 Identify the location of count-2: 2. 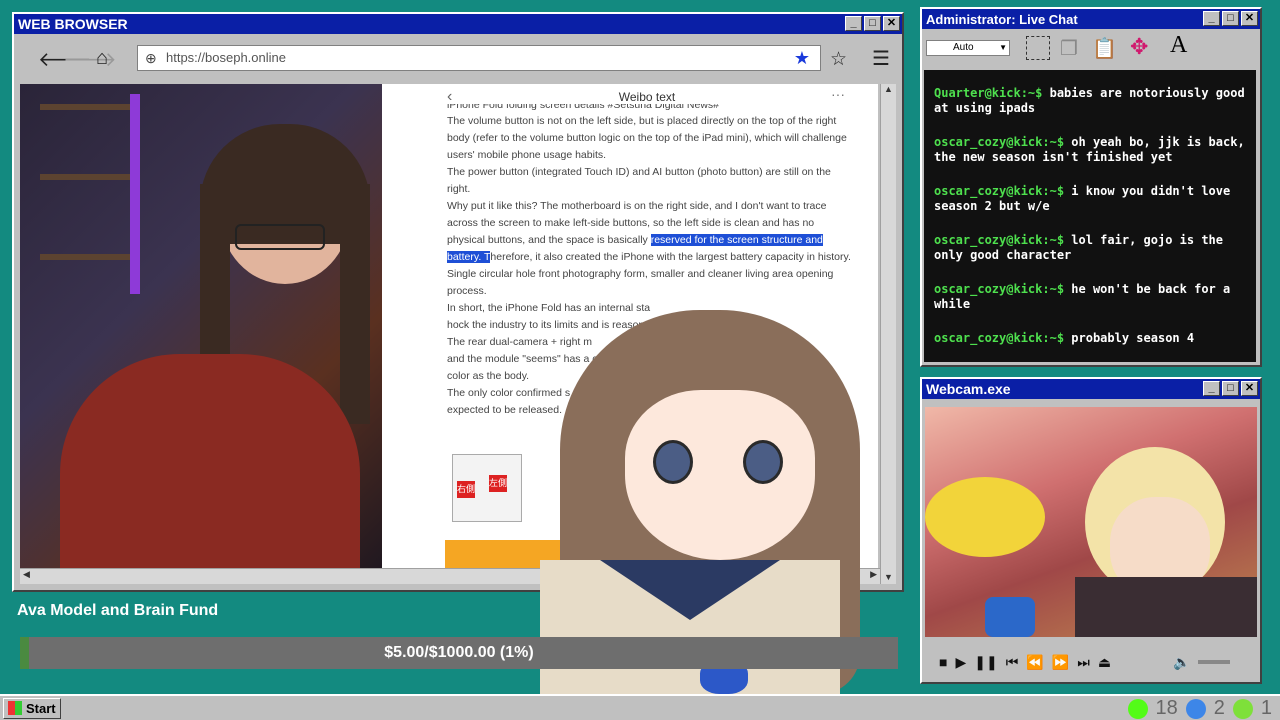
(1219, 708).